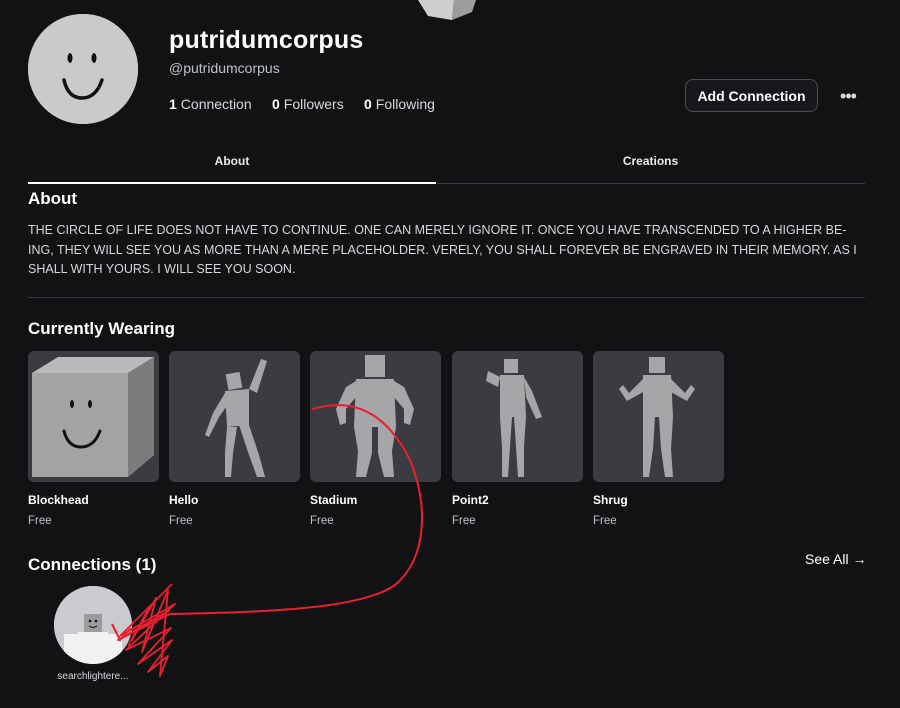  What do you see at coordinates (184, 500) in the screenshot?
I see `item-name: Hello` at bounding box center [184, 500].